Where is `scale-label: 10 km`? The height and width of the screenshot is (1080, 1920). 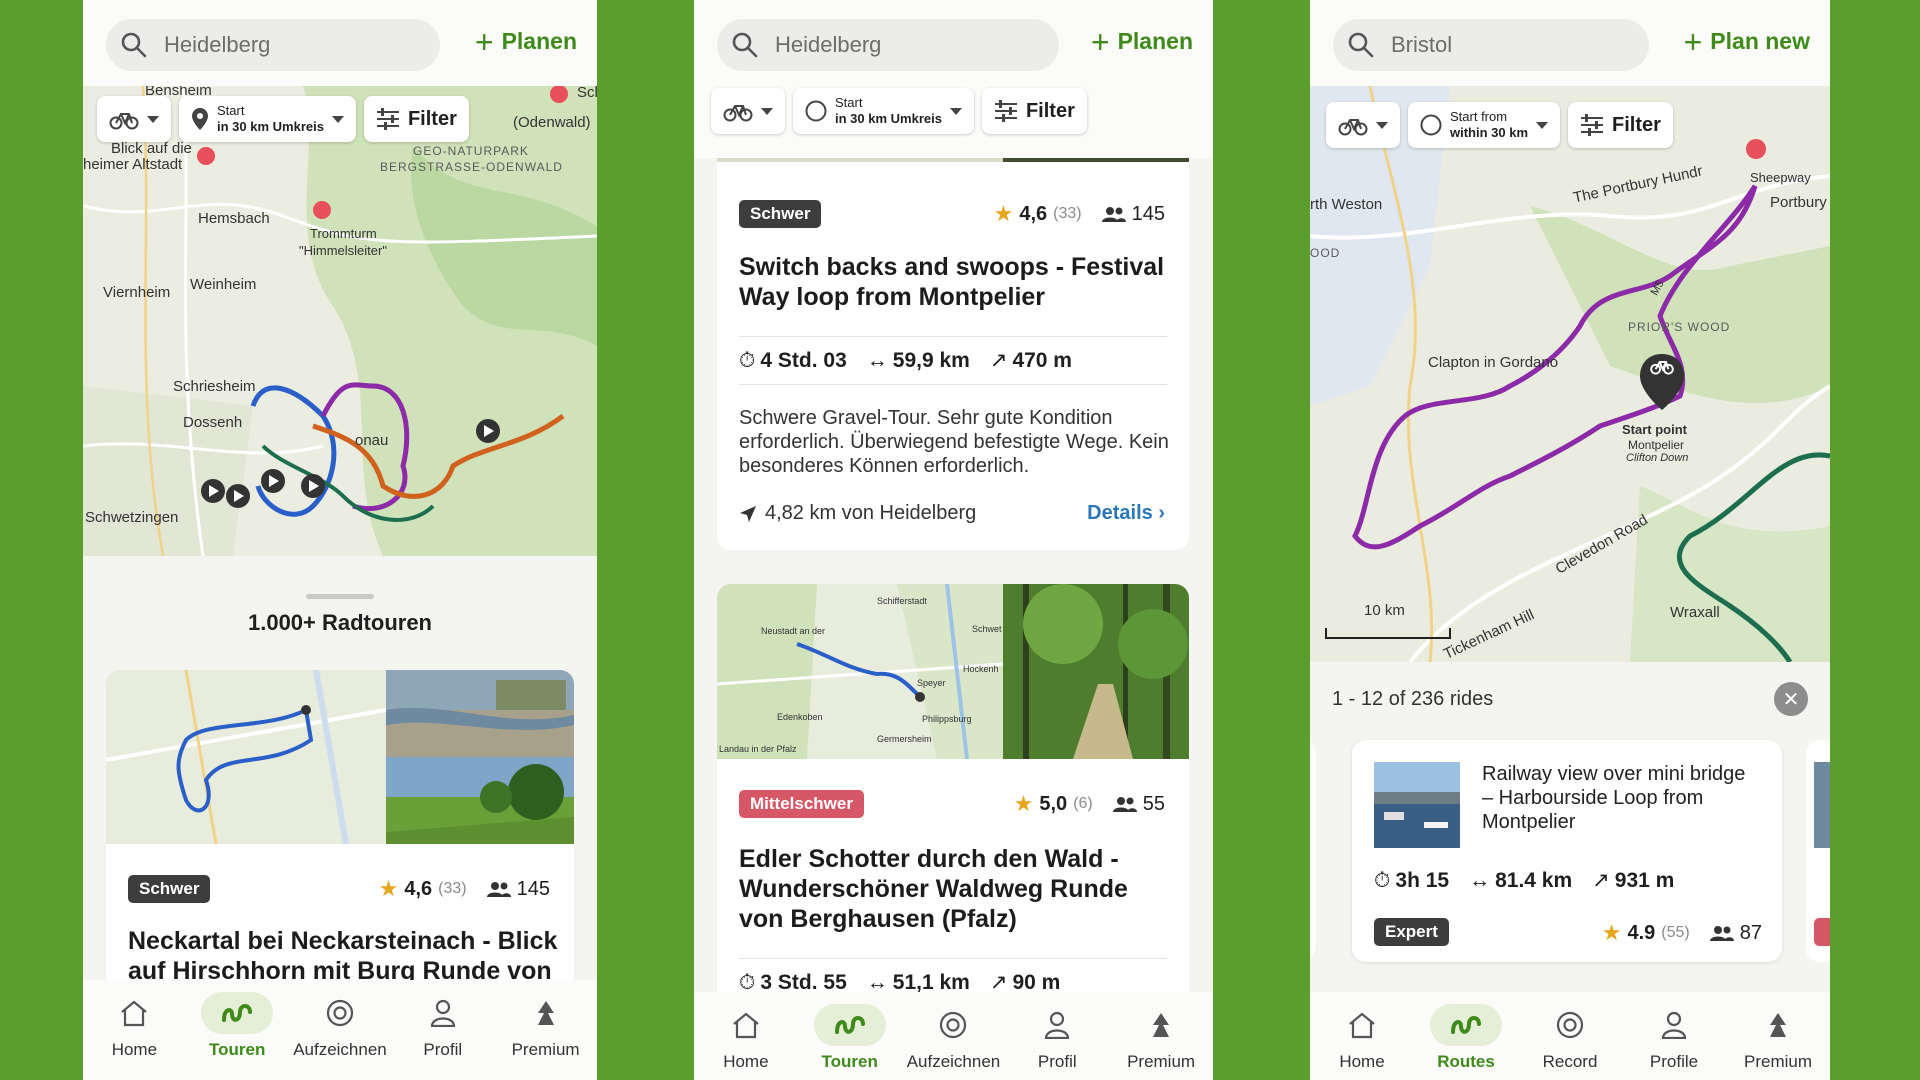 scale-label: 10 km is located at coordinates (1384, 610).